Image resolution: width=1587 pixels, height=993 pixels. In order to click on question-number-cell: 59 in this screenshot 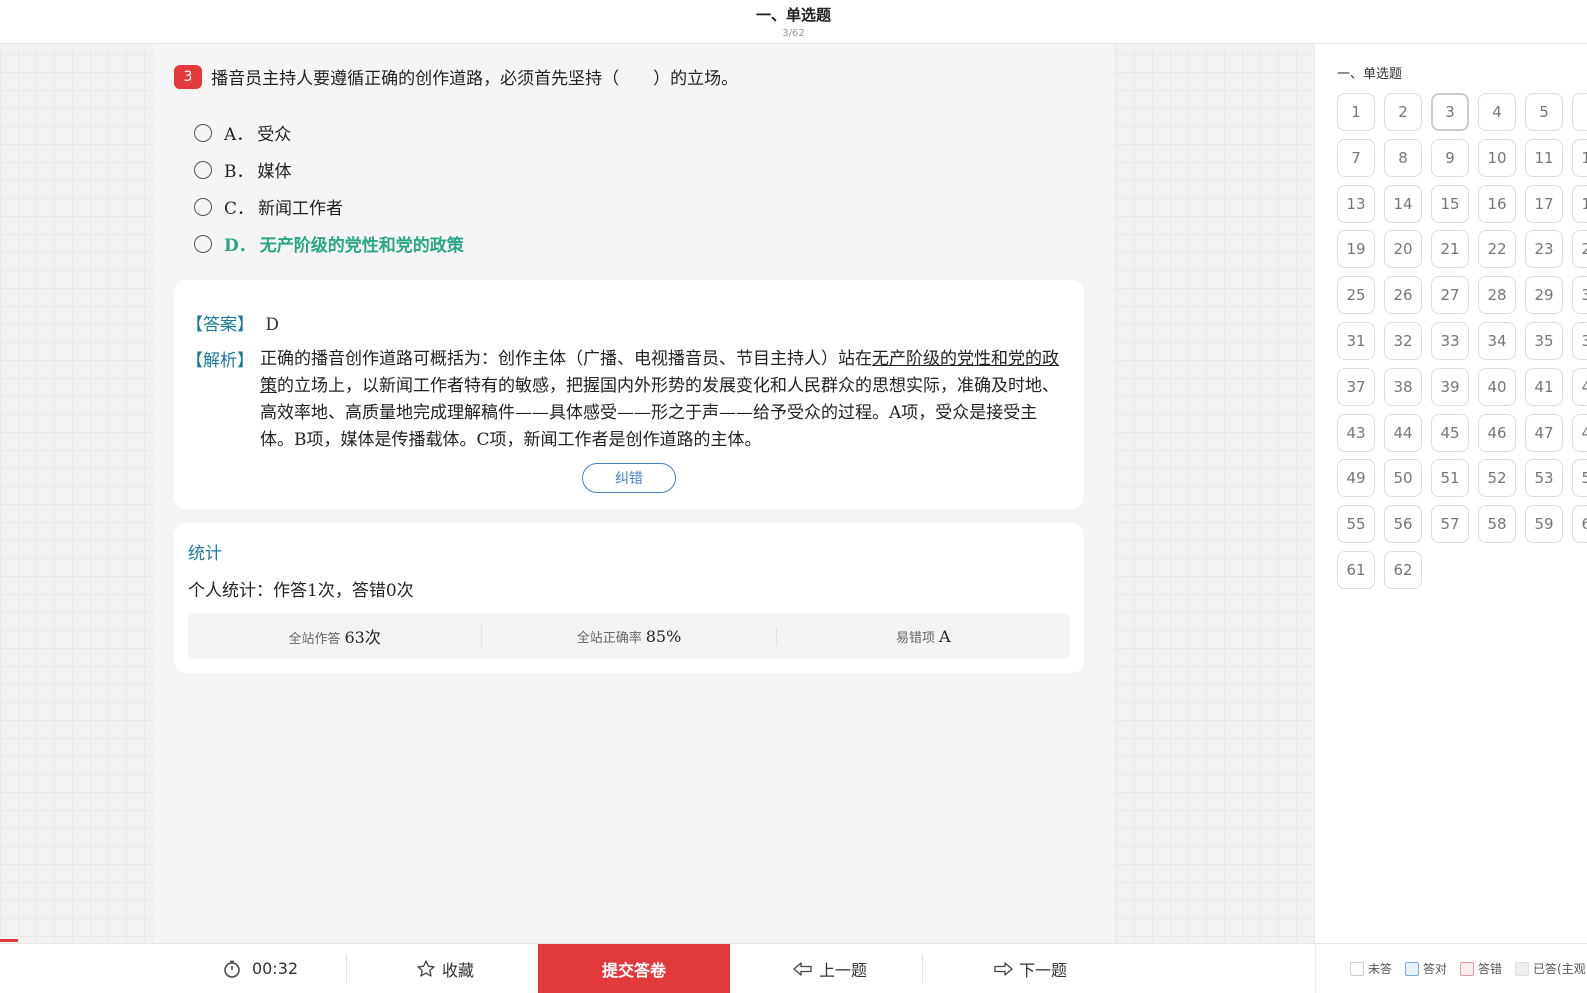, I will do `click(1544, 524)`.